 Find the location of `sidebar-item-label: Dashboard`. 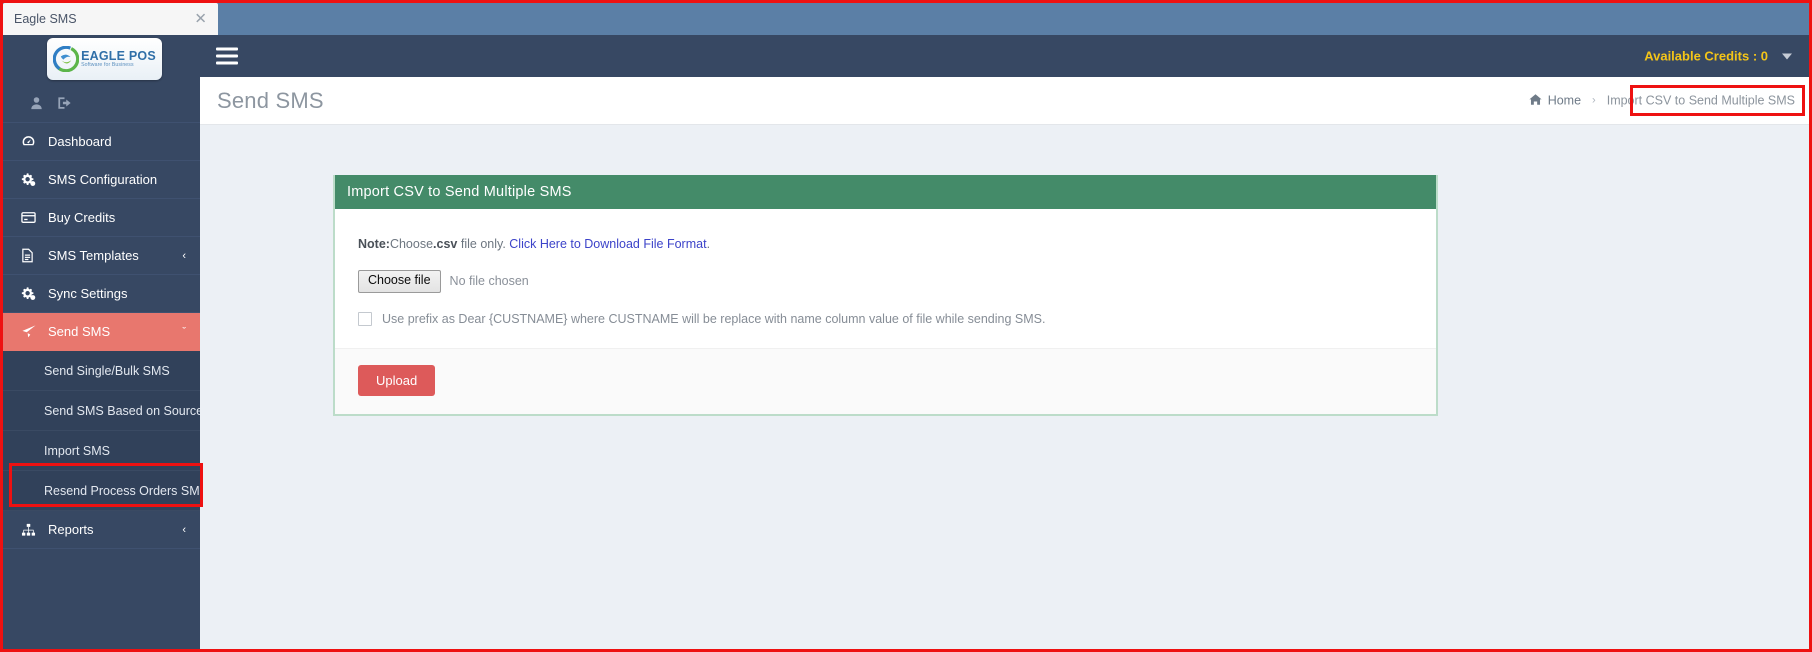

sidebar-item-label: Dashboard is located at coordinates (80, 141).